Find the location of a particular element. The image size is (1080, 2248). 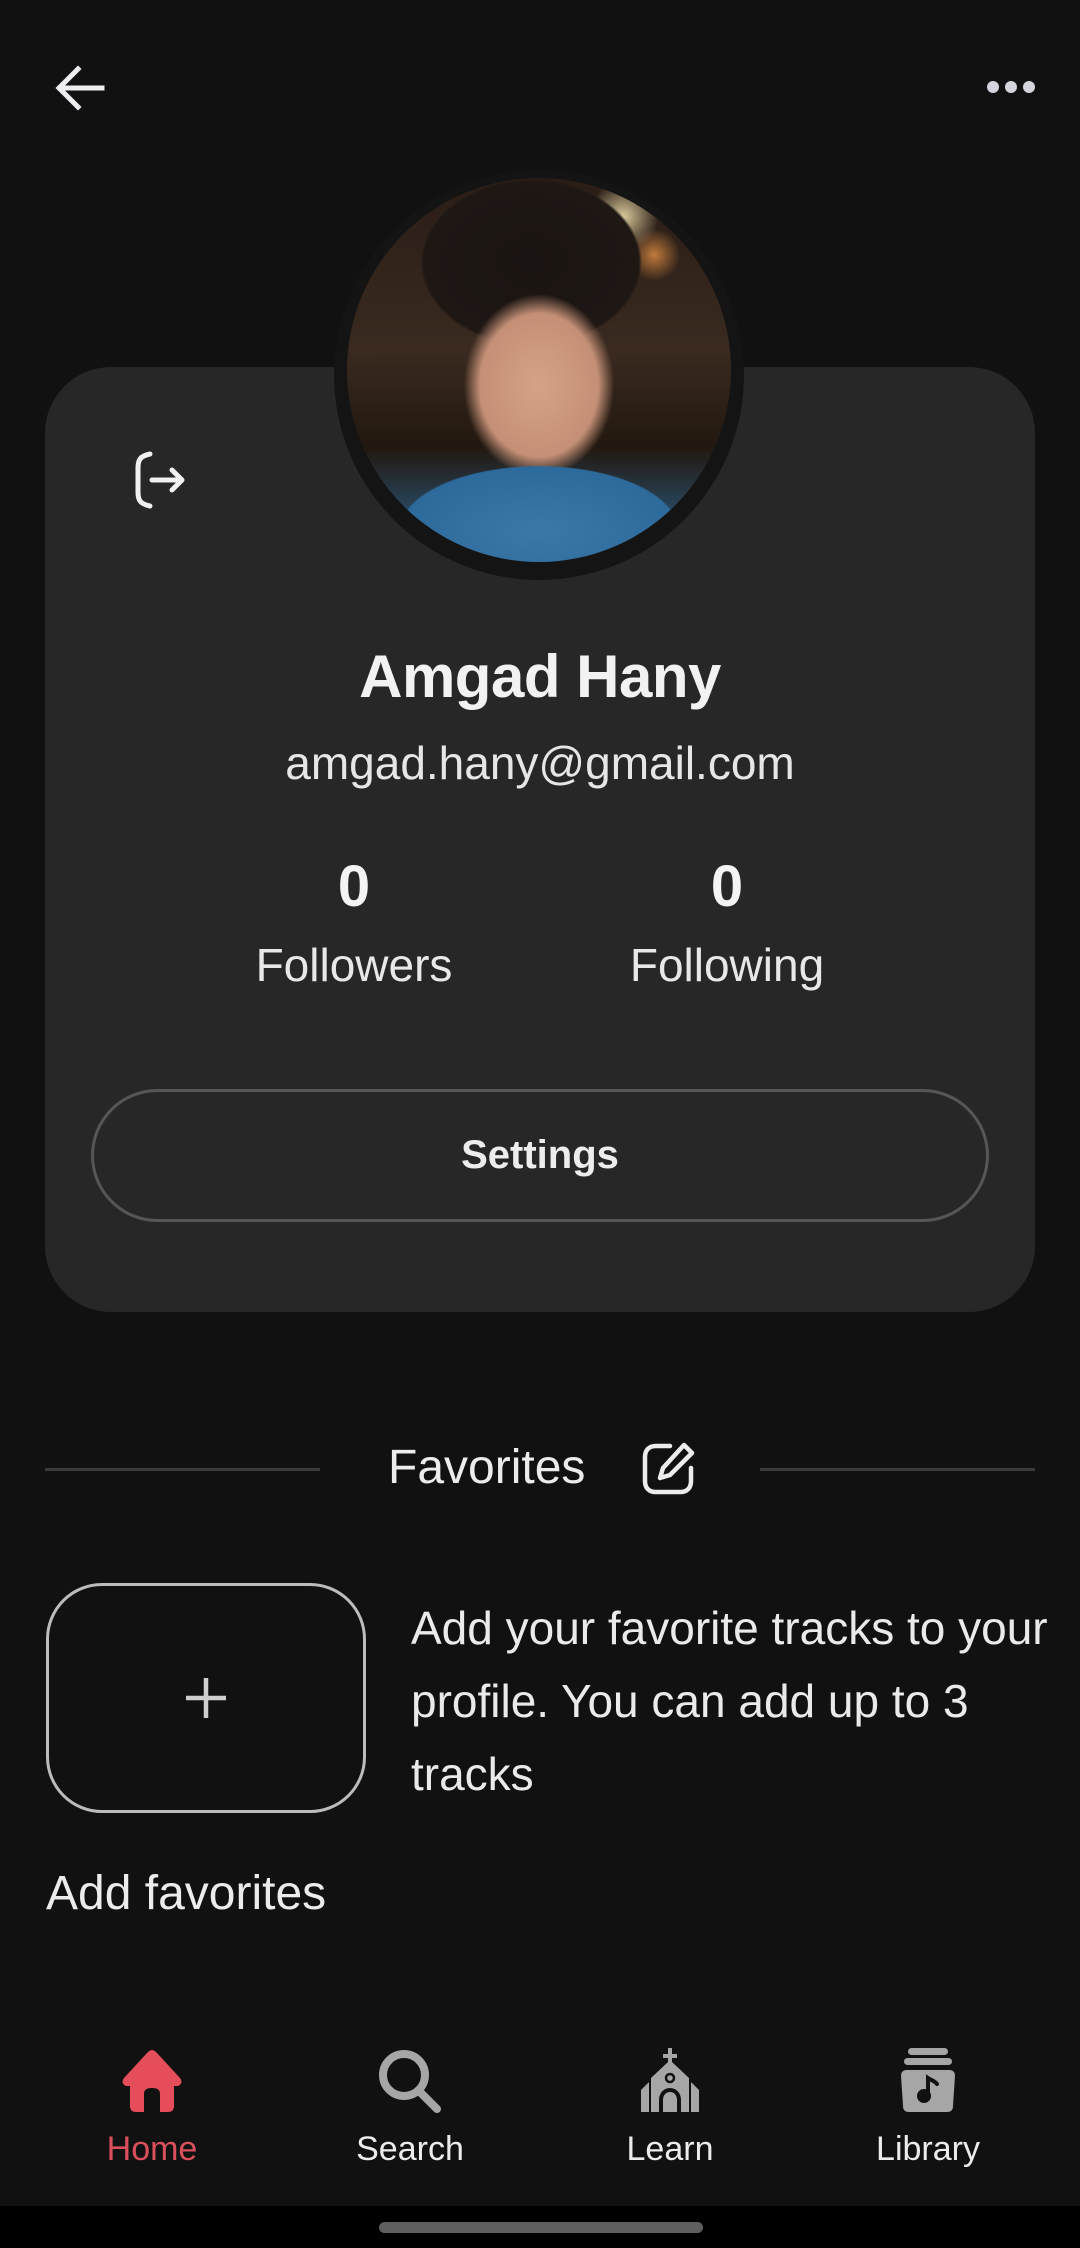

following-label: Following is located at coordinates (727, 965).